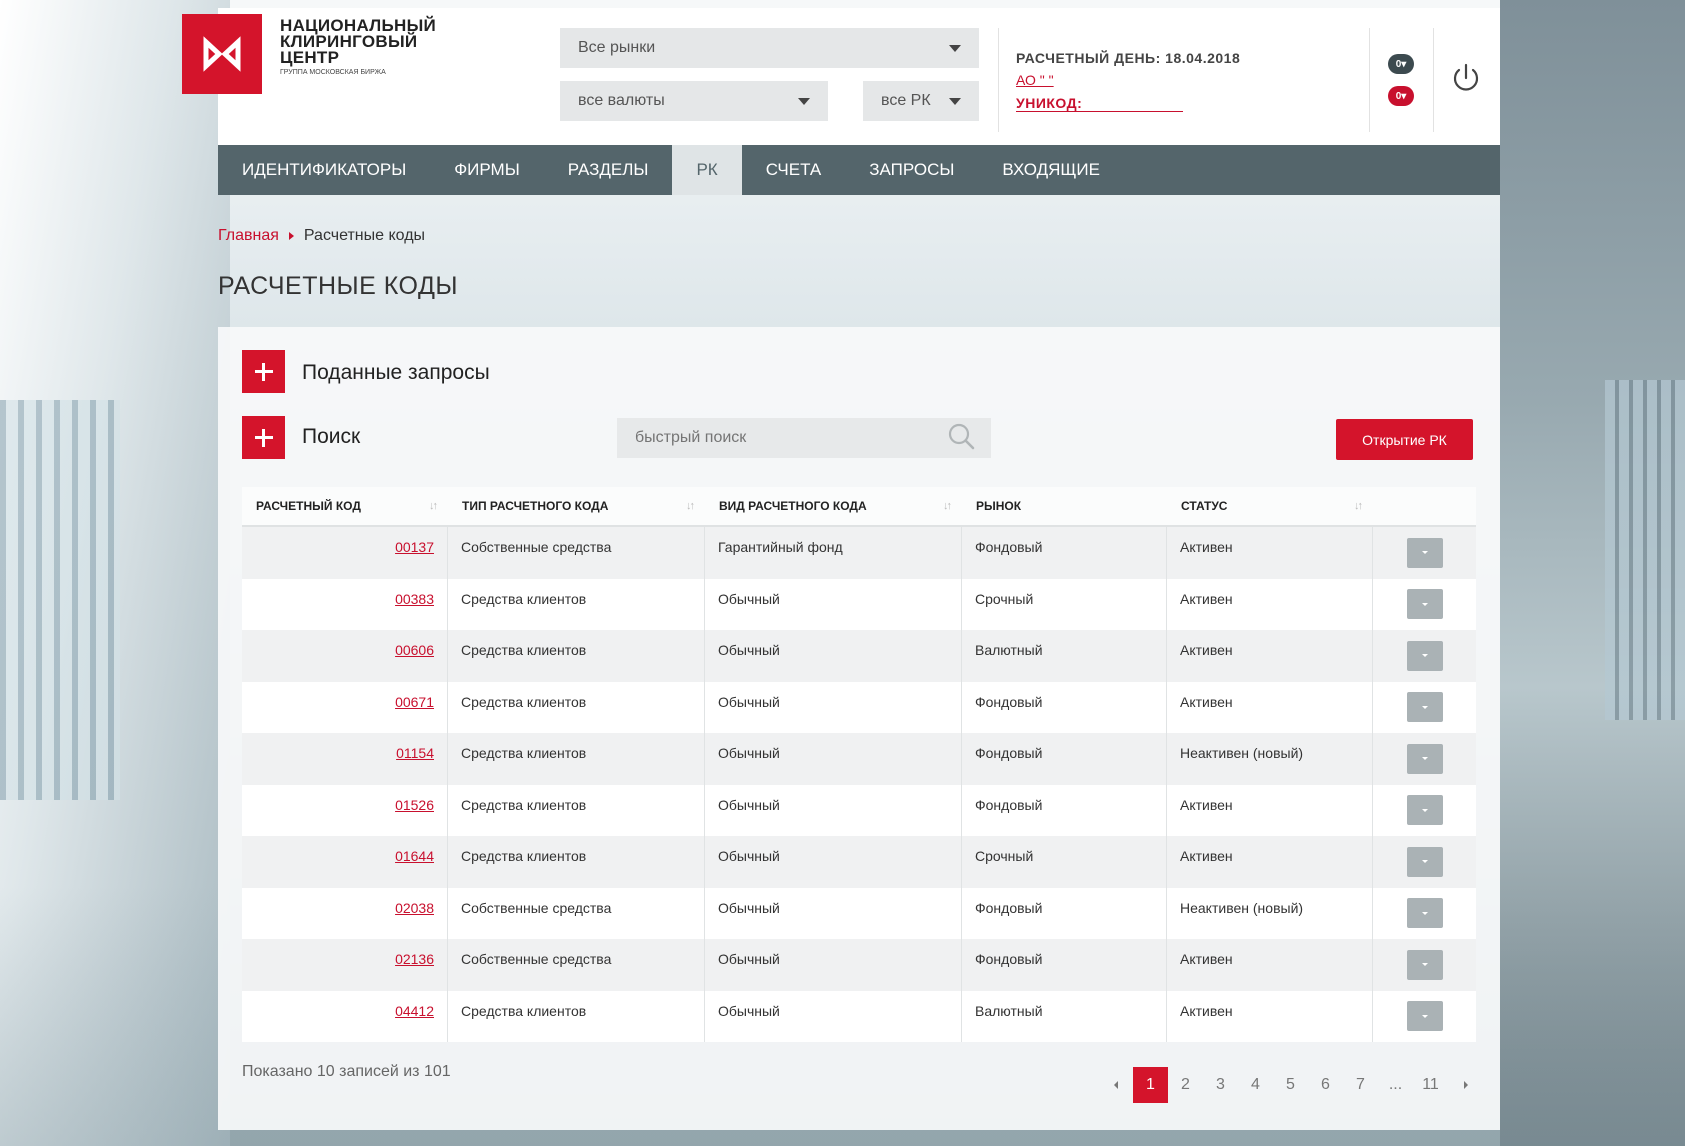  What do you see at coordinates (414, 1011) in the screenshot?
I see `rk-code-link: 04412` at bounding box center [414, 1011].